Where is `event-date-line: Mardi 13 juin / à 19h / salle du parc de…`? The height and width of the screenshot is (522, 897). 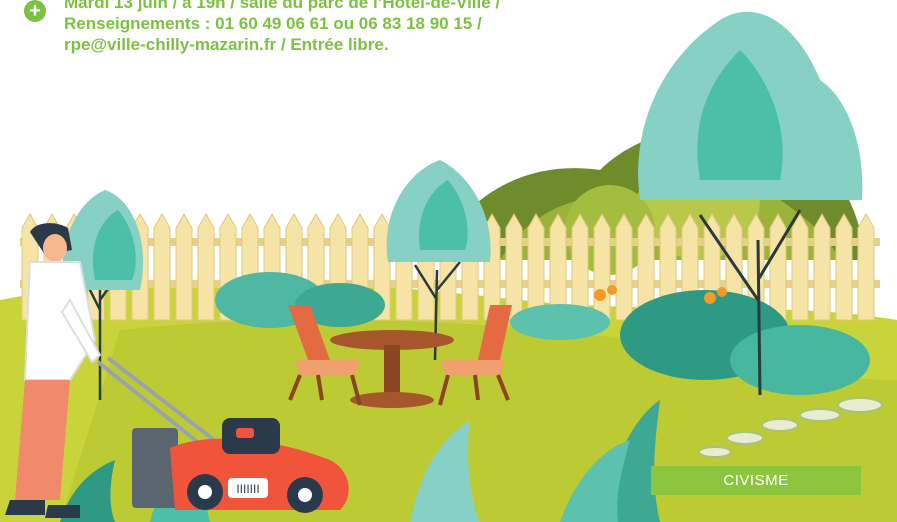
event-date-line: Mardi 13 juin / à 19h / salle du parc de… is located at coordinates (282, 6).